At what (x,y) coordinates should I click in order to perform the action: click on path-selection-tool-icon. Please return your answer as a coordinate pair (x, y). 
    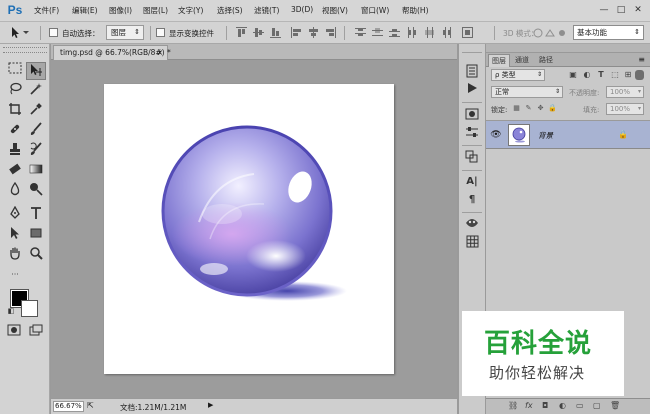
    Looking at the image, I should click on (15, 235).